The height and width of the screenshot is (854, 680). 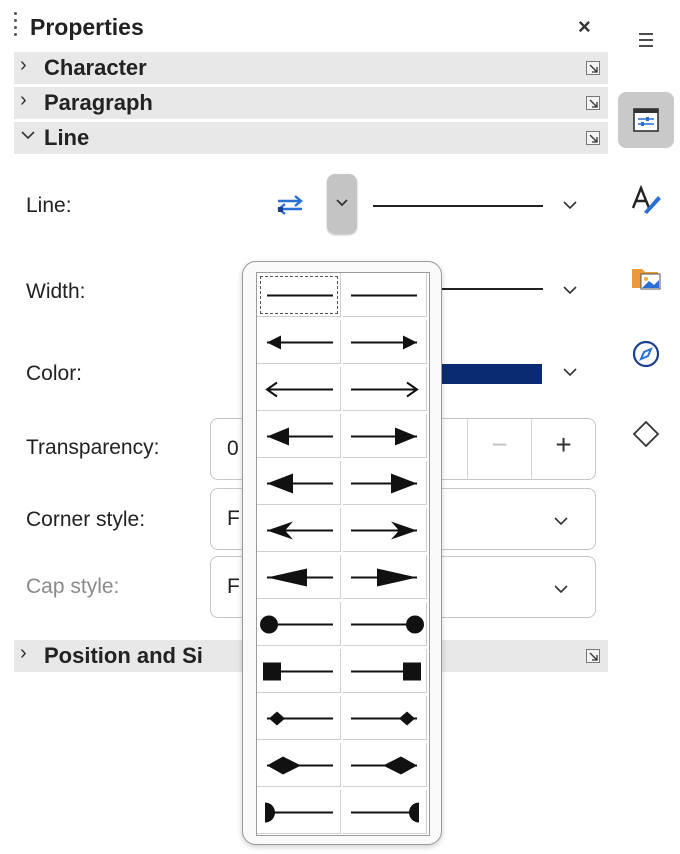 I want to click on arrowhead-right-open-arrow, so click(x=385, y=389).